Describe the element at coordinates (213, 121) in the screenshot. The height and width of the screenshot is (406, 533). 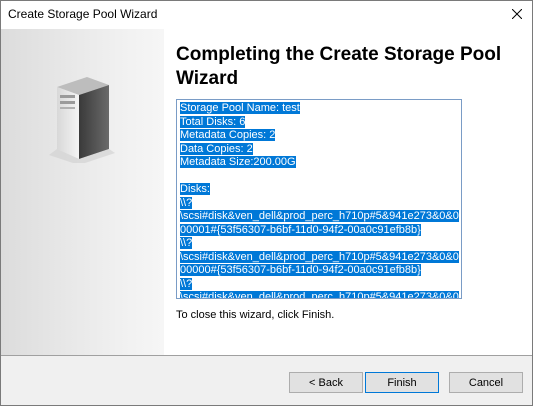
I see `summary-line-text: Total Disks: 6` at that location.